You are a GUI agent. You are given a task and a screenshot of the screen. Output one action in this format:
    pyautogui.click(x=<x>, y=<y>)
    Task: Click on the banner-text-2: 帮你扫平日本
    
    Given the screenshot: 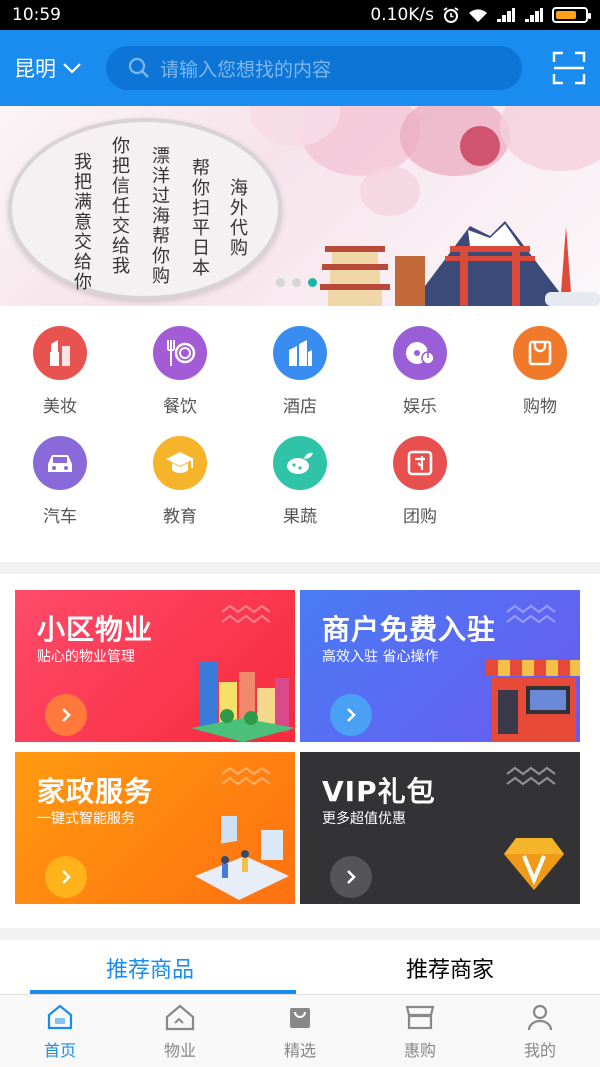 What is the action you would take?
    pyautogui.click(x=199, y=218)
    